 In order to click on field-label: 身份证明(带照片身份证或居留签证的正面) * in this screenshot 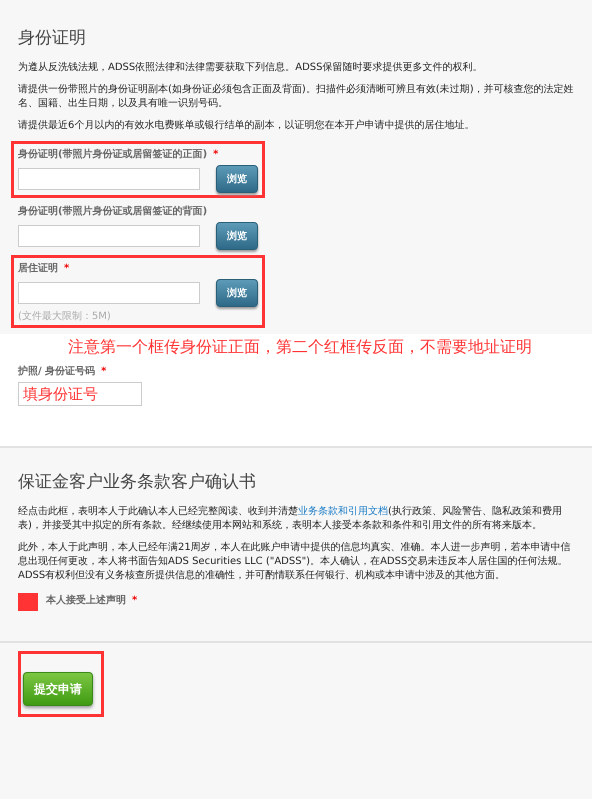, I will do `click(119, 154)`.